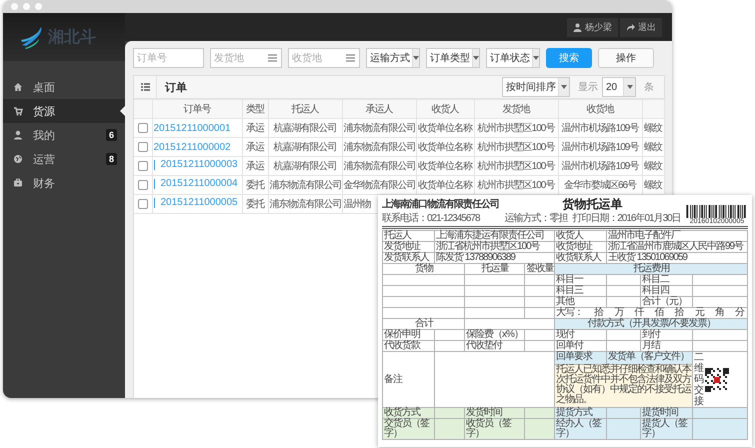  I want to click on form-cell: 合计（元）, so click(667, 302).